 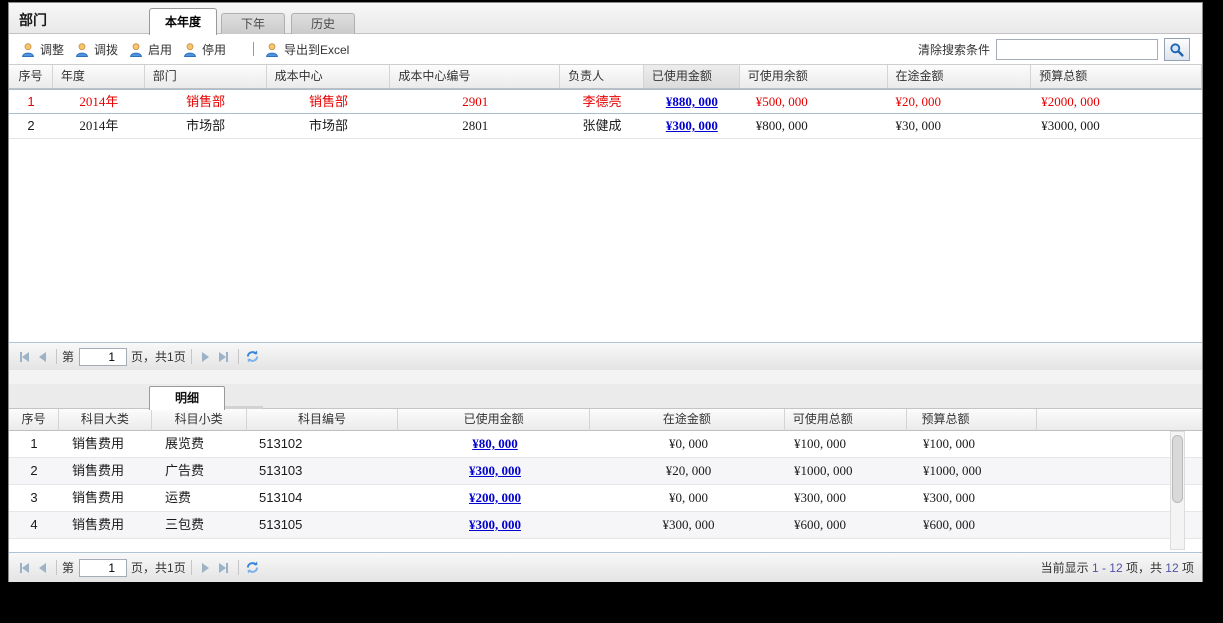 What do you see at coordinates (1119, 420) in the screenshot?
I see `column-header-filler` at bounding box center [1119, 420].